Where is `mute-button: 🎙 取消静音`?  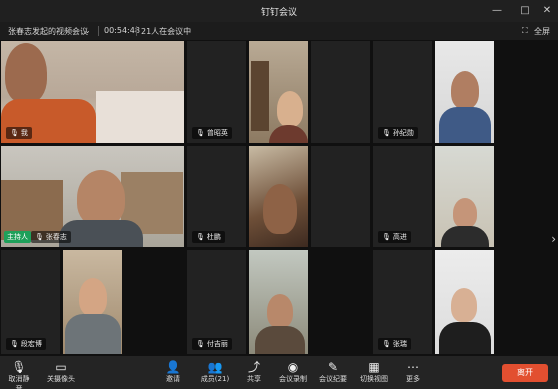
mute-button: 🎙 取消静音 is located at coordinates (19, 374).